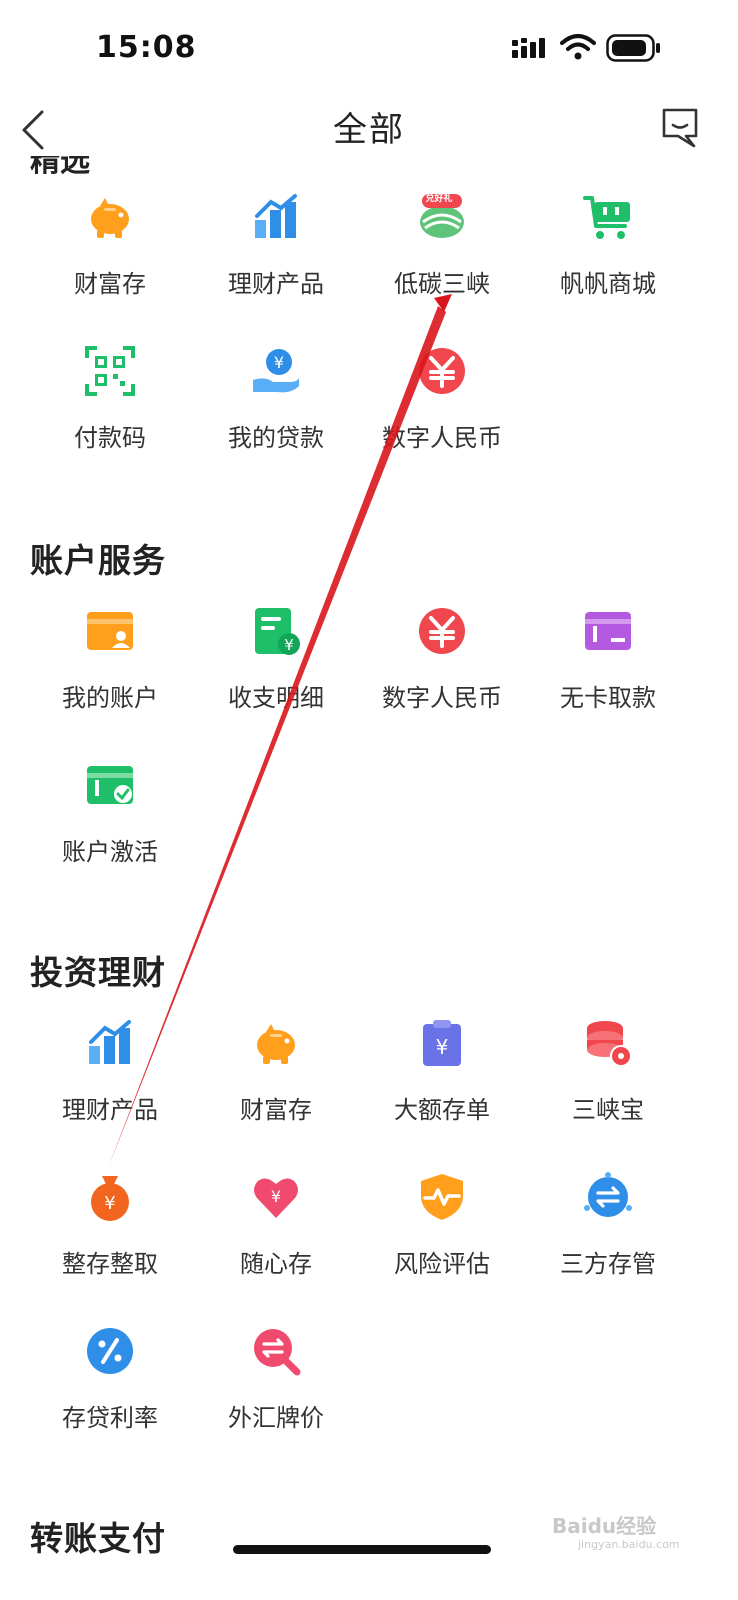 The image size is (738, 1600). What do you see at coordinates (608, 284) in the screenshot?
I see `grid-item-label: 帆帆商城` at bounding box center [608, 284].